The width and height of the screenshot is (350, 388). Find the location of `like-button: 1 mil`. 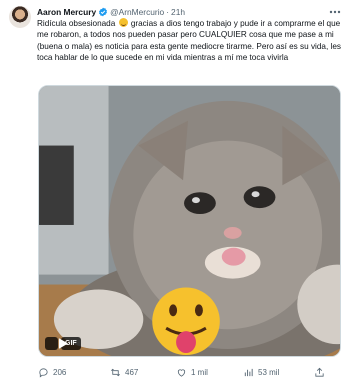

like-button: 1 mil is located at coordinates (192, 372).